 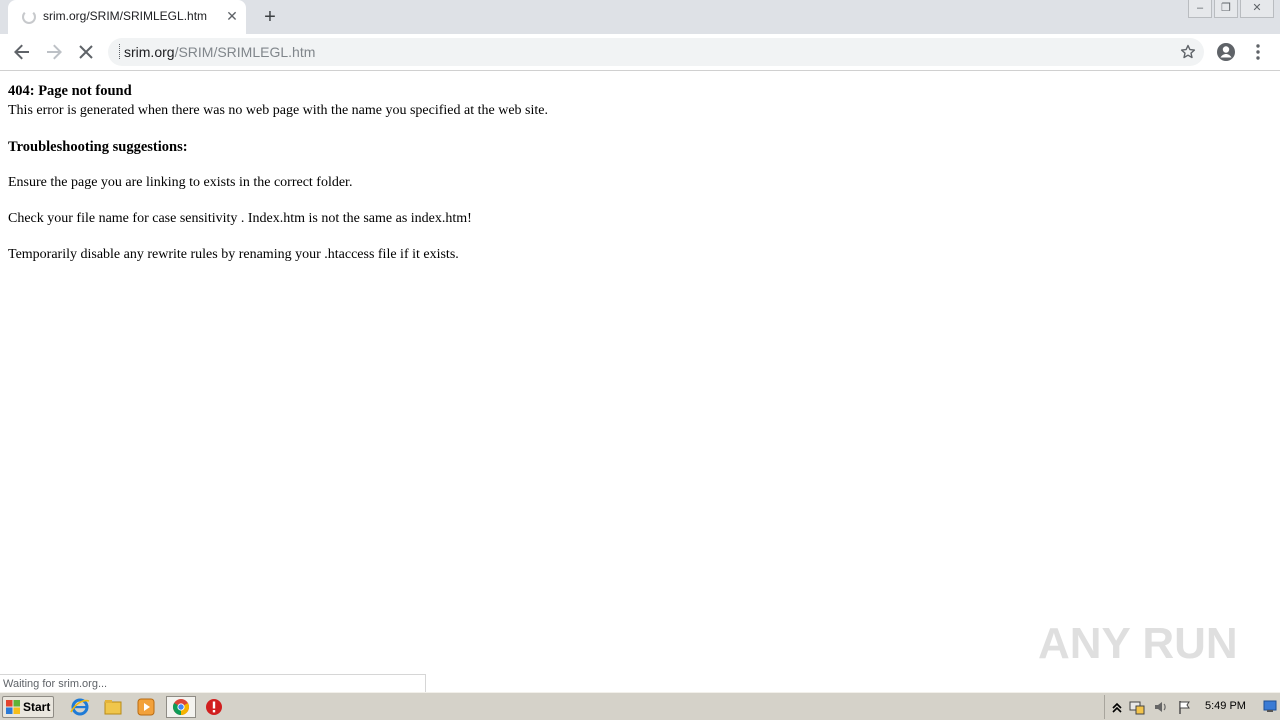 I want to click on forward-arrow-icon, so click(x=54, y=52).